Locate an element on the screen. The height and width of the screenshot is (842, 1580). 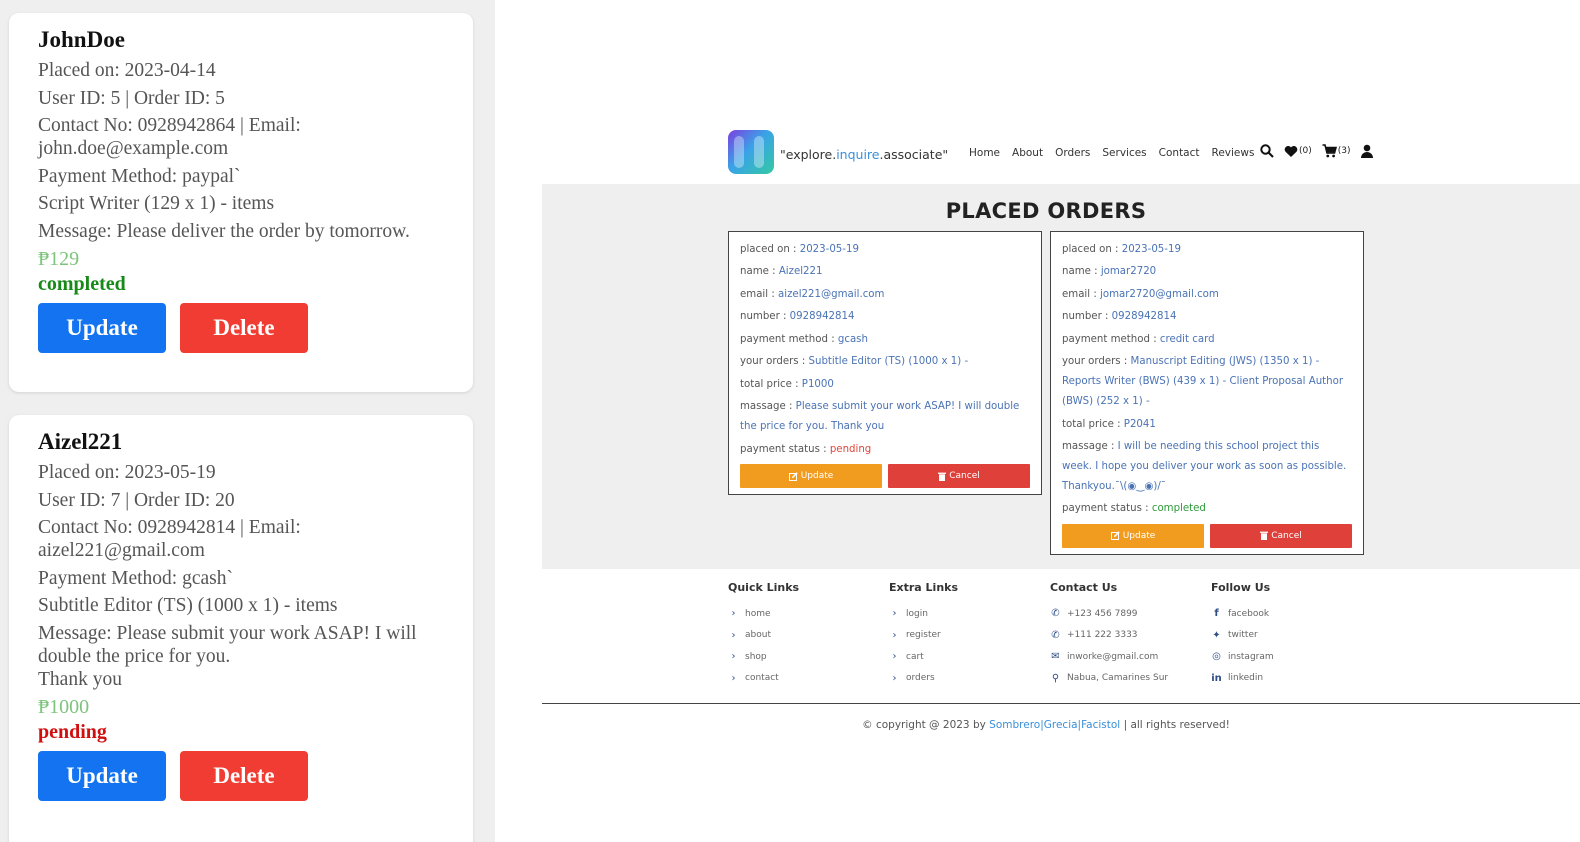
footer-link-shop: › shop is located at coordinates (763, 657).